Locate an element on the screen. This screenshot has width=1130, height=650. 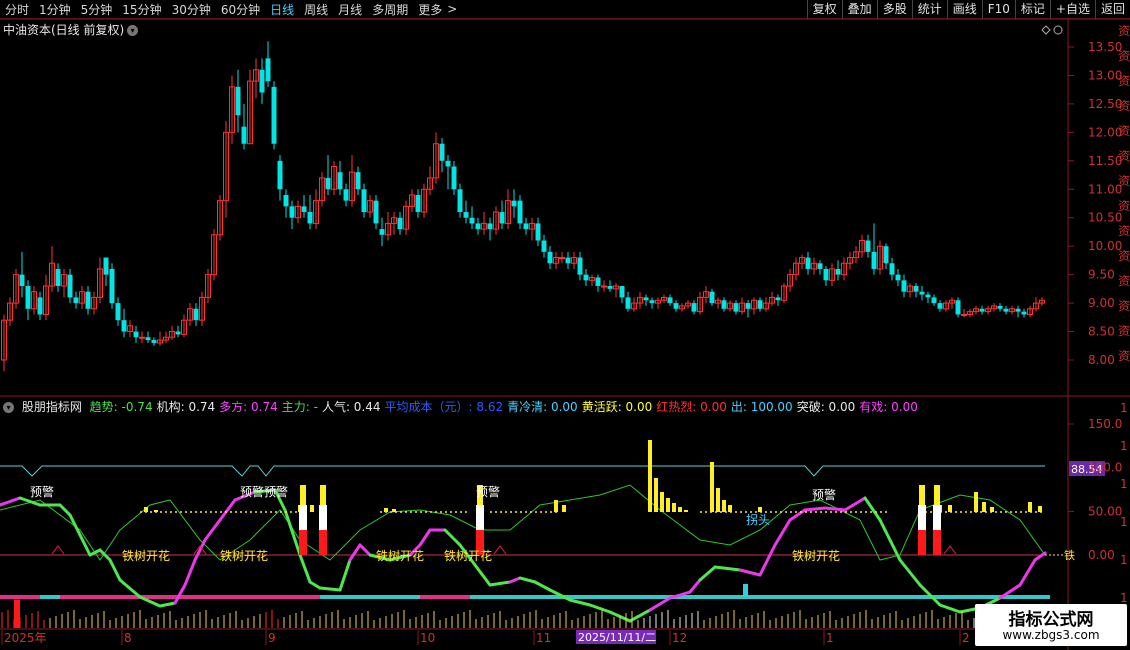
tower-yellow is located at coordinates (937, 496).